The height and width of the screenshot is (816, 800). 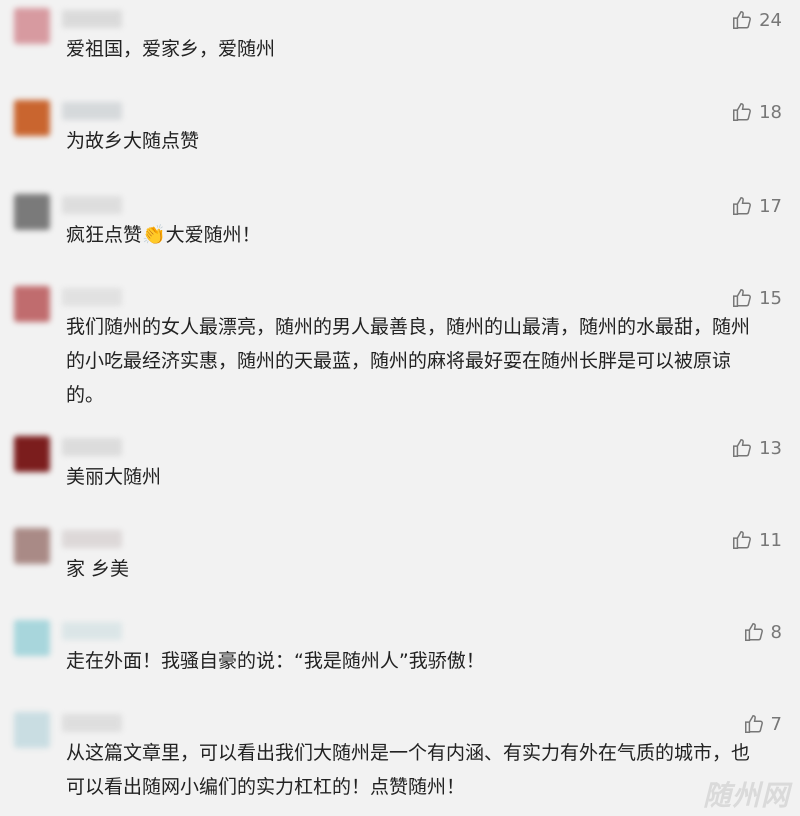 I want to click on like-button: 11, so click(x=756, y=540).